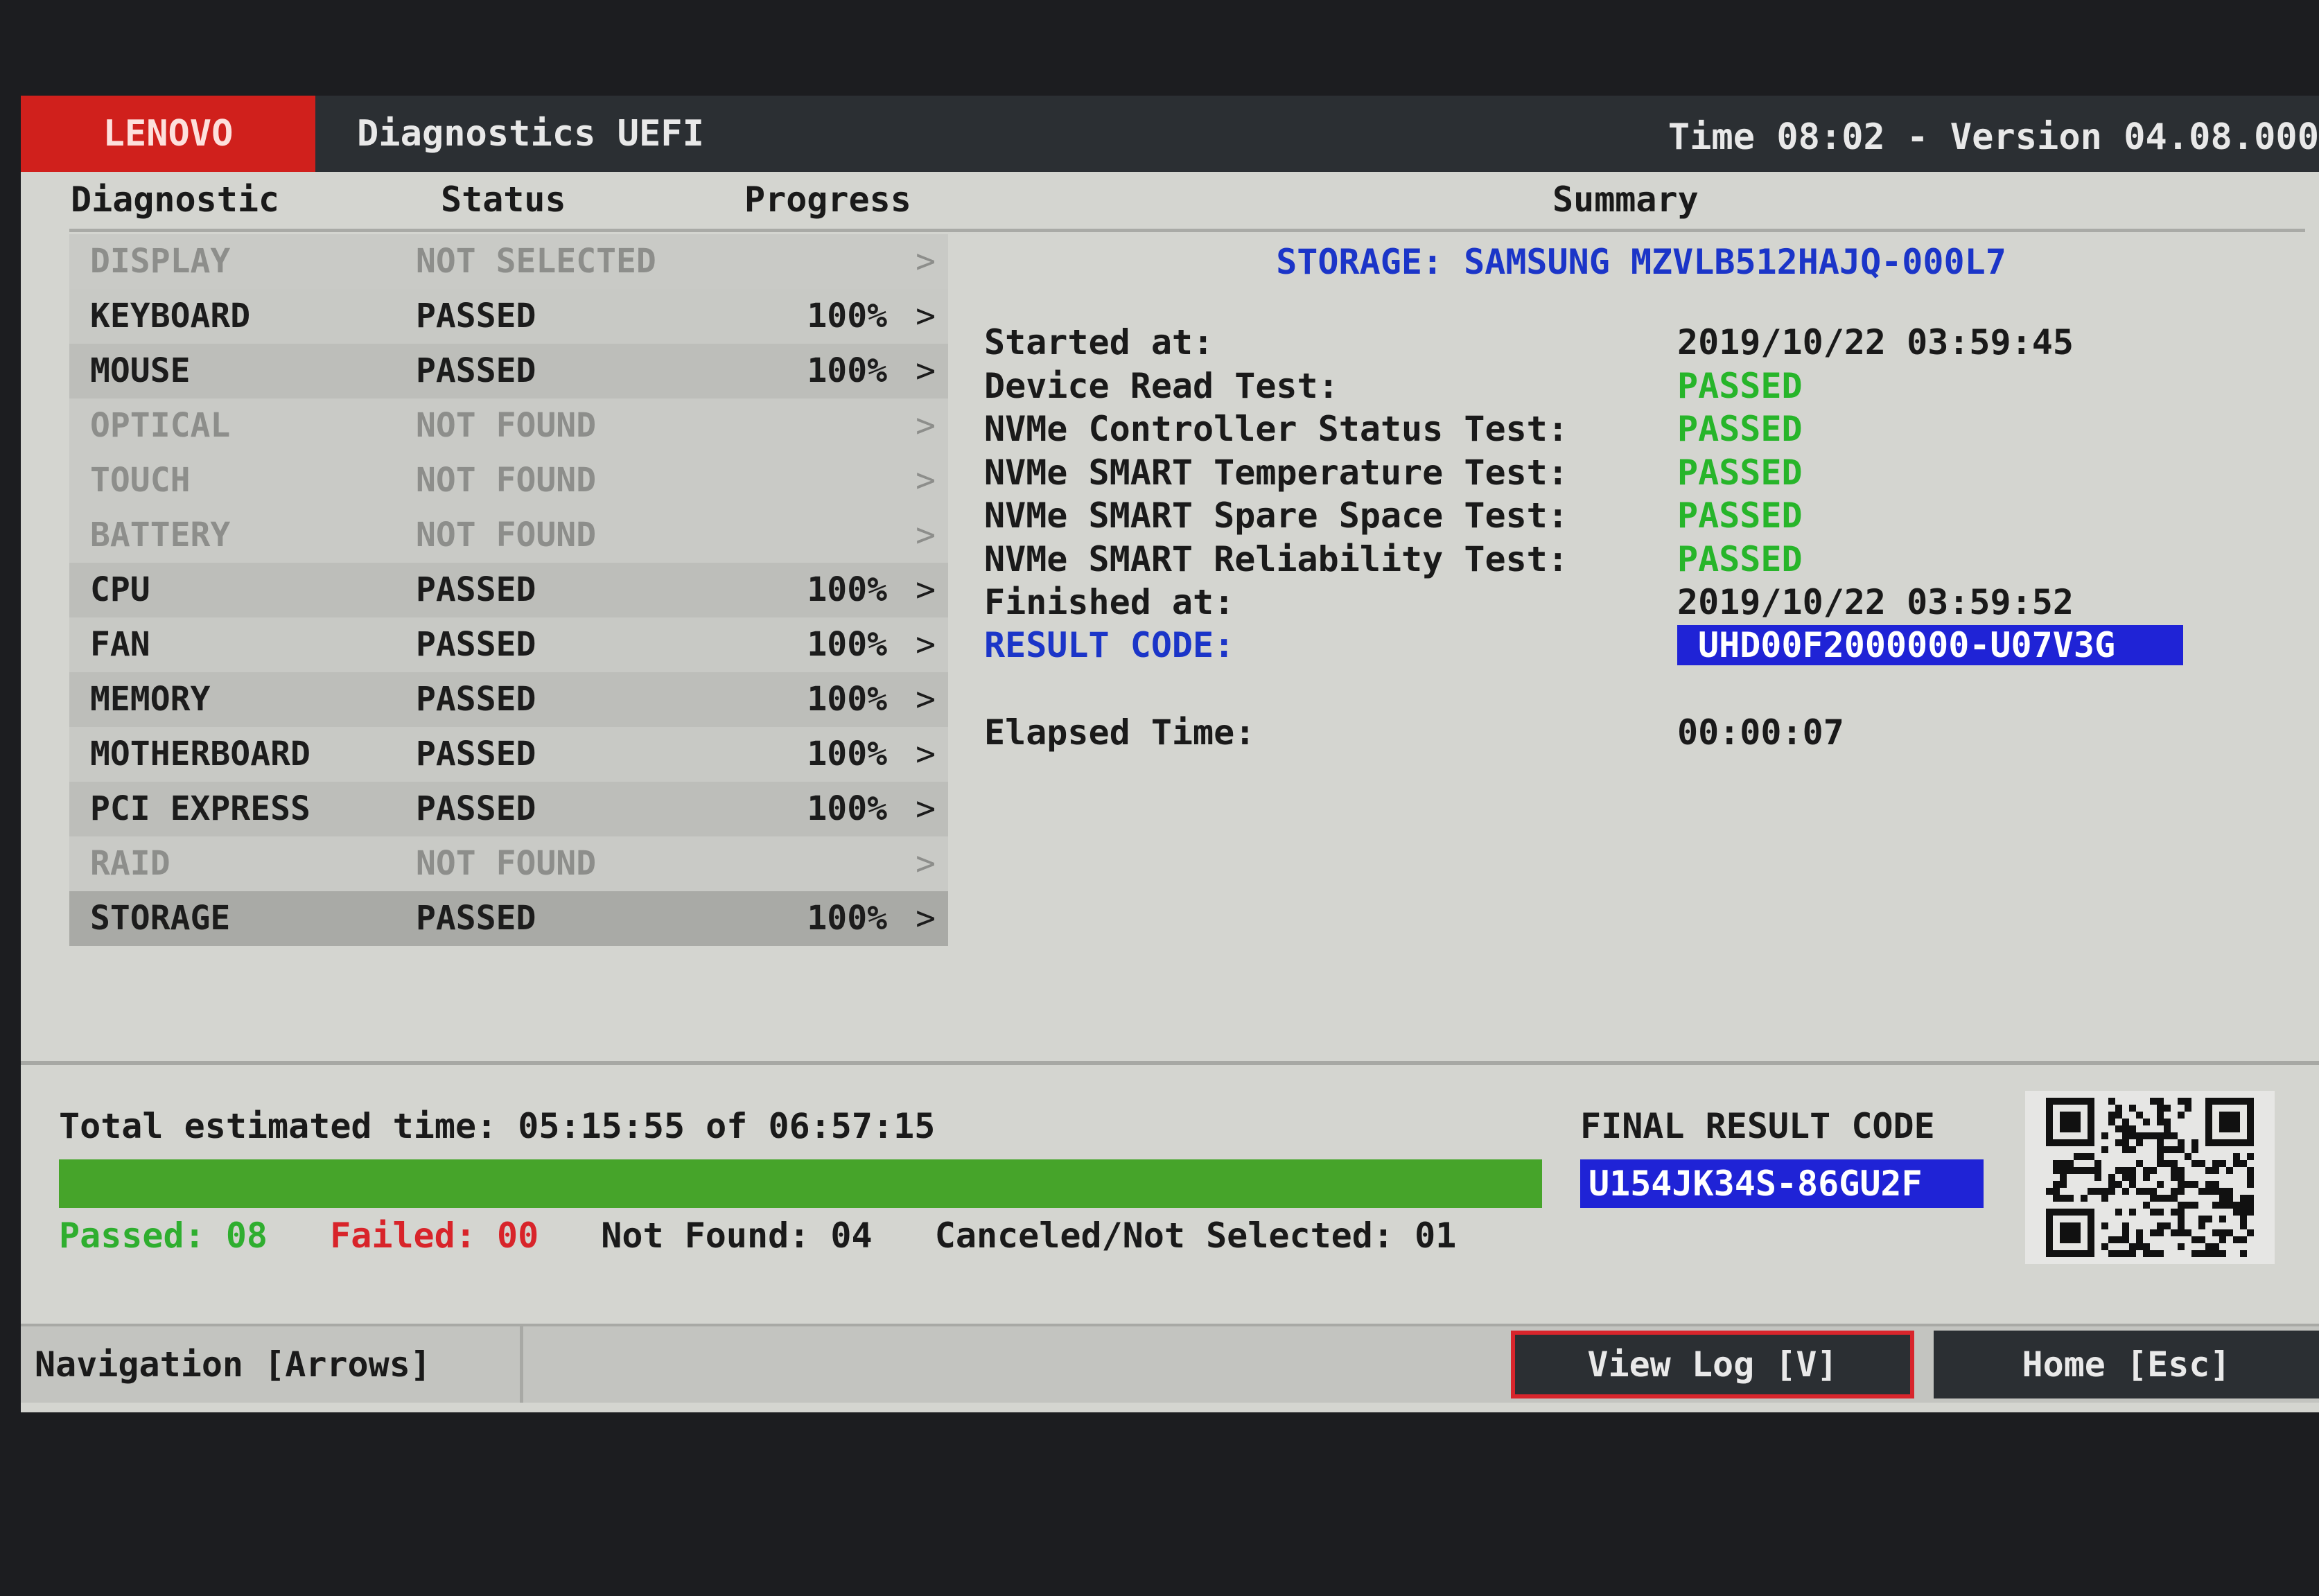 The width and height of the screenshot is (2319, 1596). I want to click on column-header-diagnostic: Diagnostic, so click(175, 199).